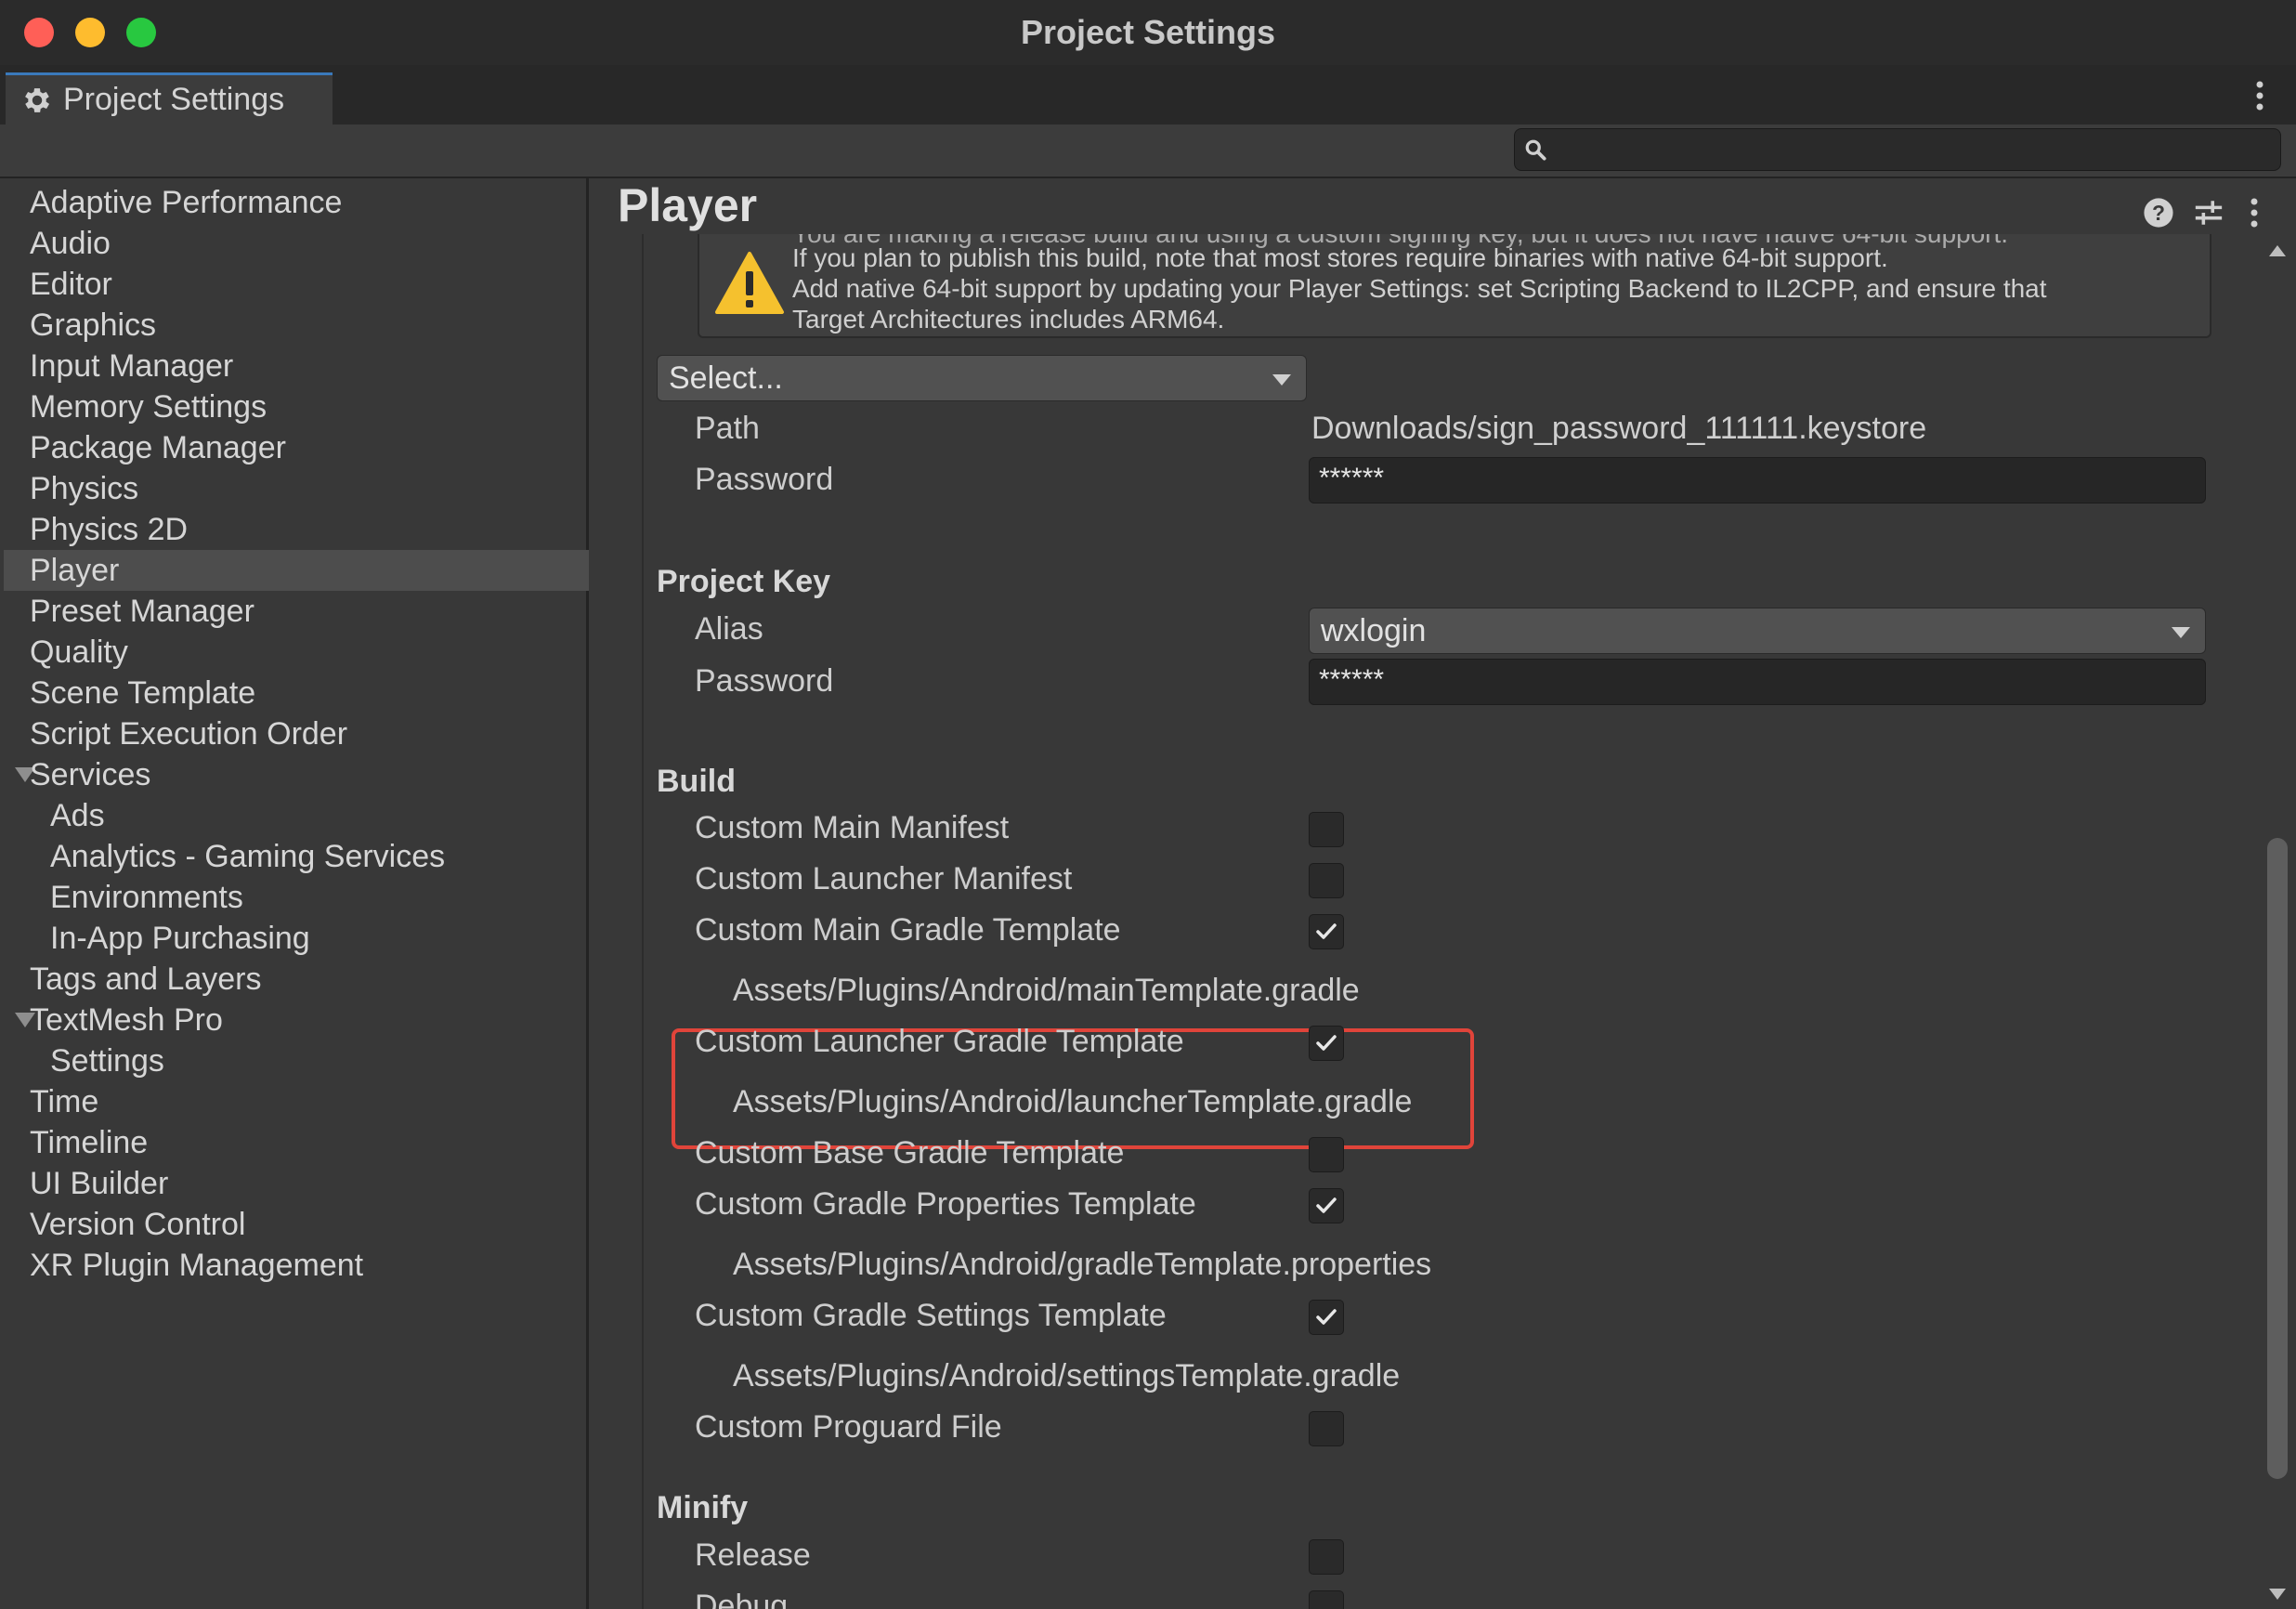 This screenshot has height=1609, width=2296. I want to click on tab-project-settings: Project Settings, so click(169, 98).